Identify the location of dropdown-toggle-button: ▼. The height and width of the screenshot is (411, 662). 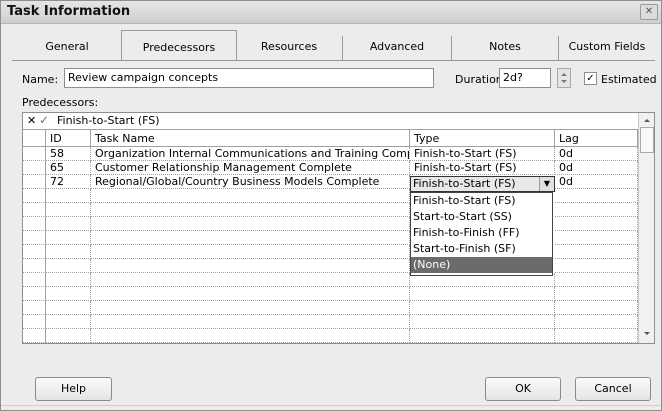
(546, 184).